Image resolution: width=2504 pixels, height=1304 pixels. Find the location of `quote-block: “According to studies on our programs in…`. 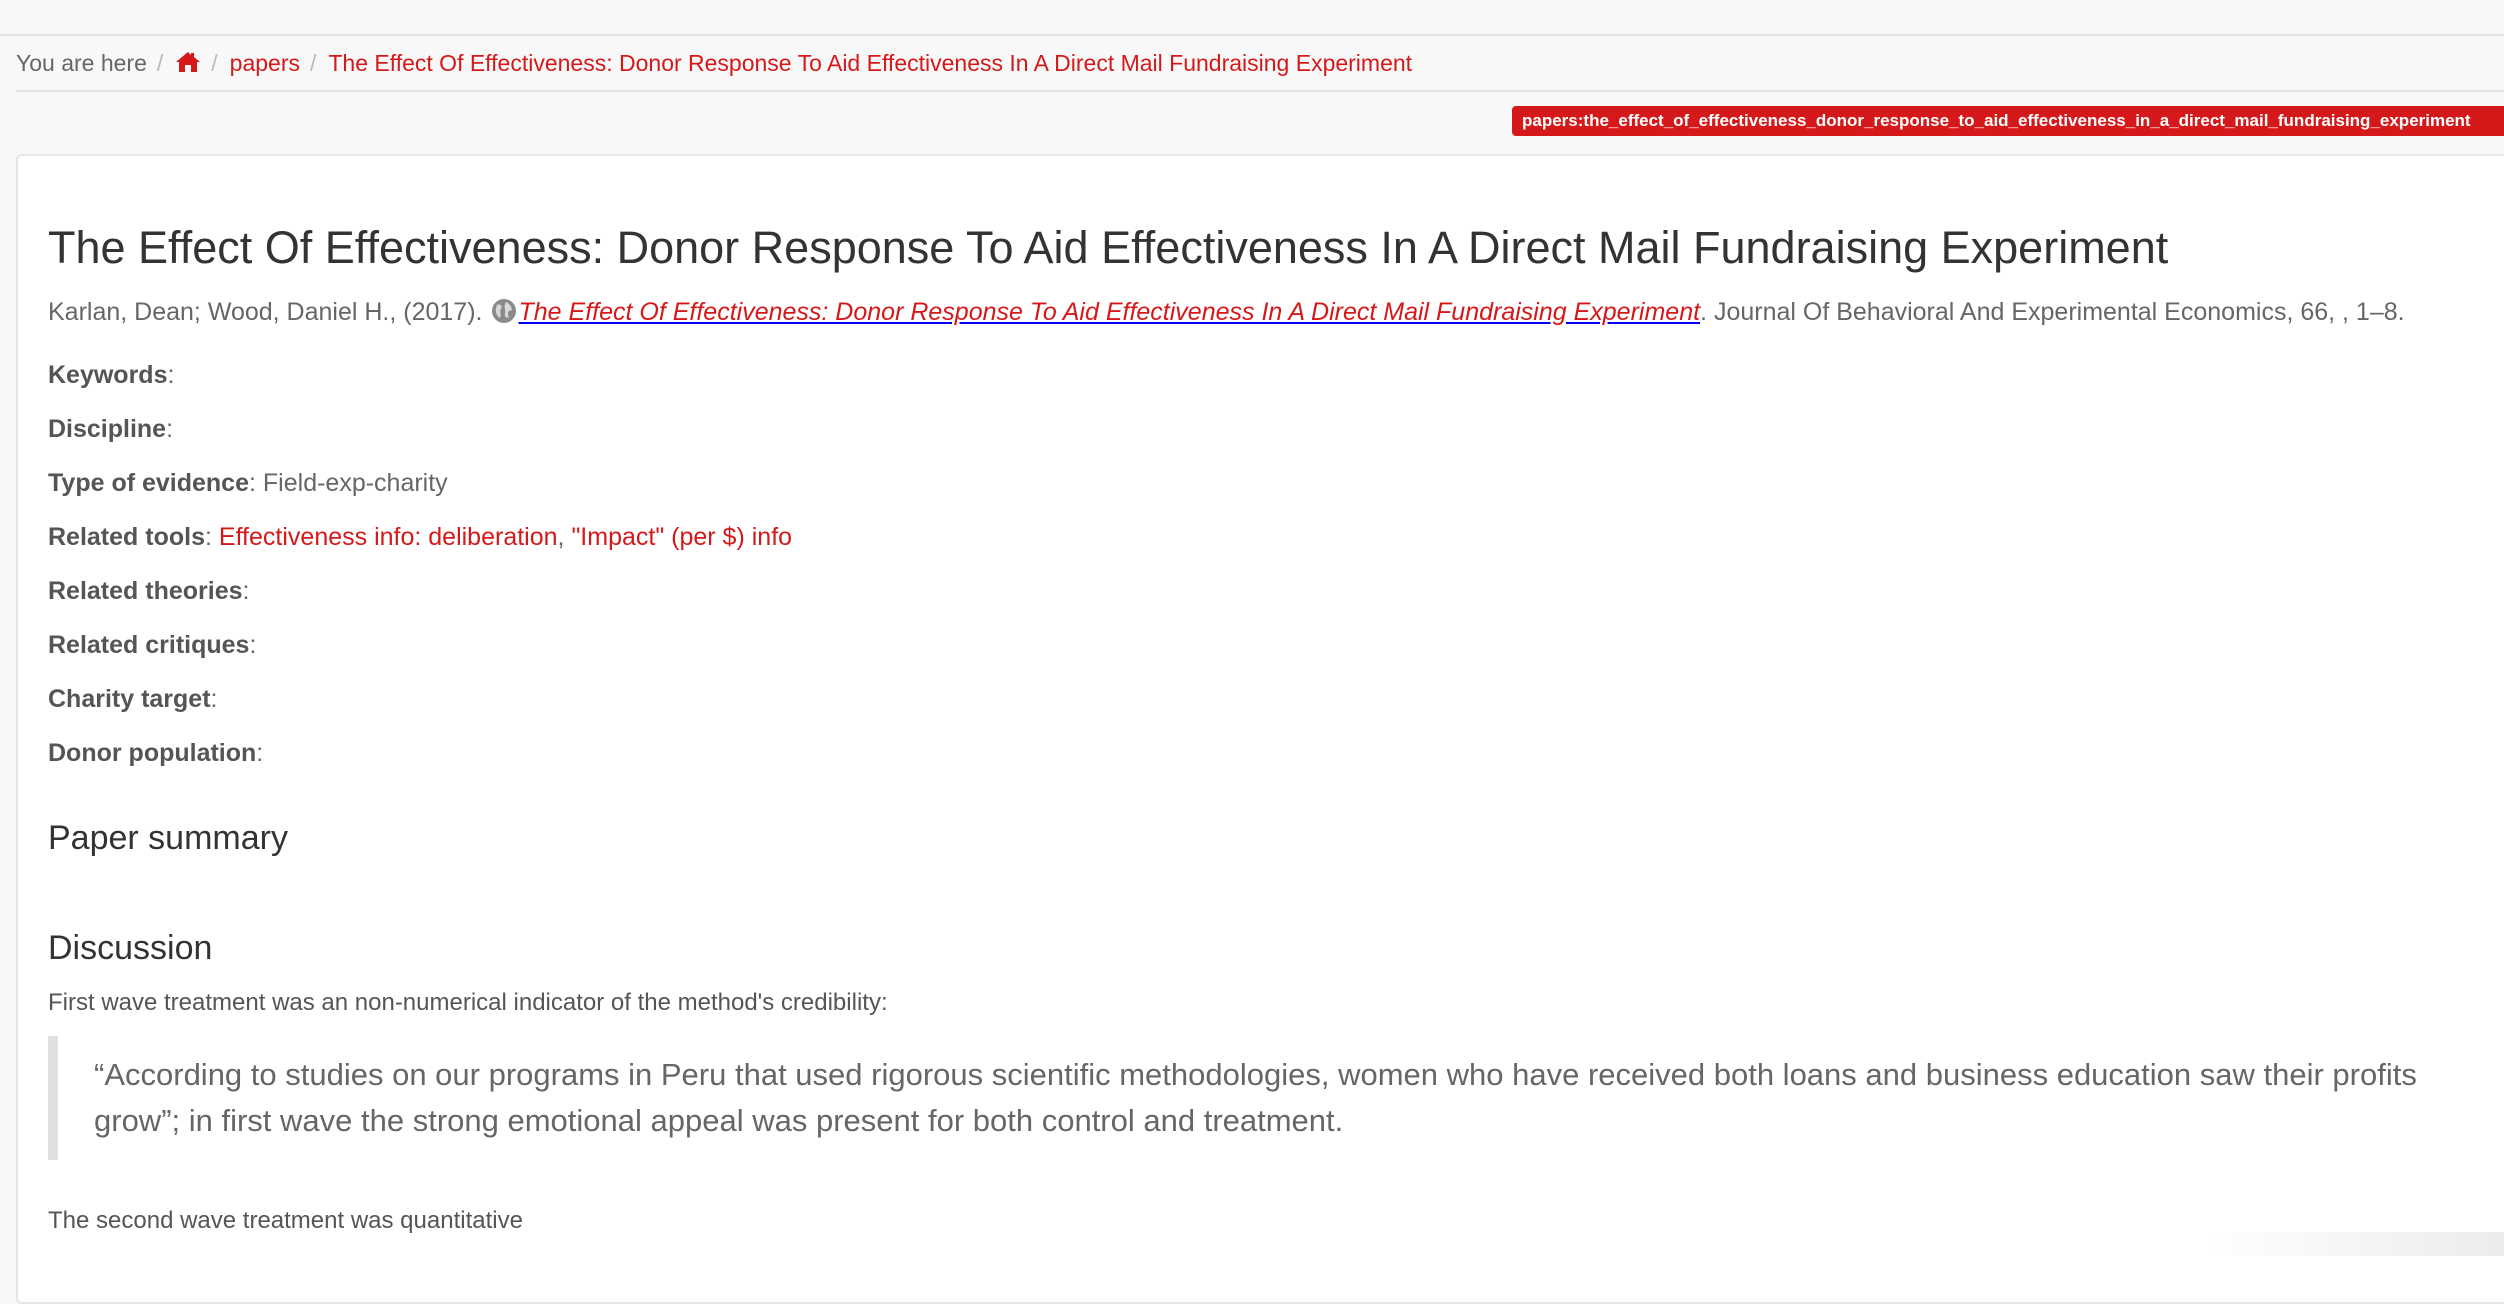

quote-block: “According to studies on our programs in… is located at coordinates (1248, 1098).